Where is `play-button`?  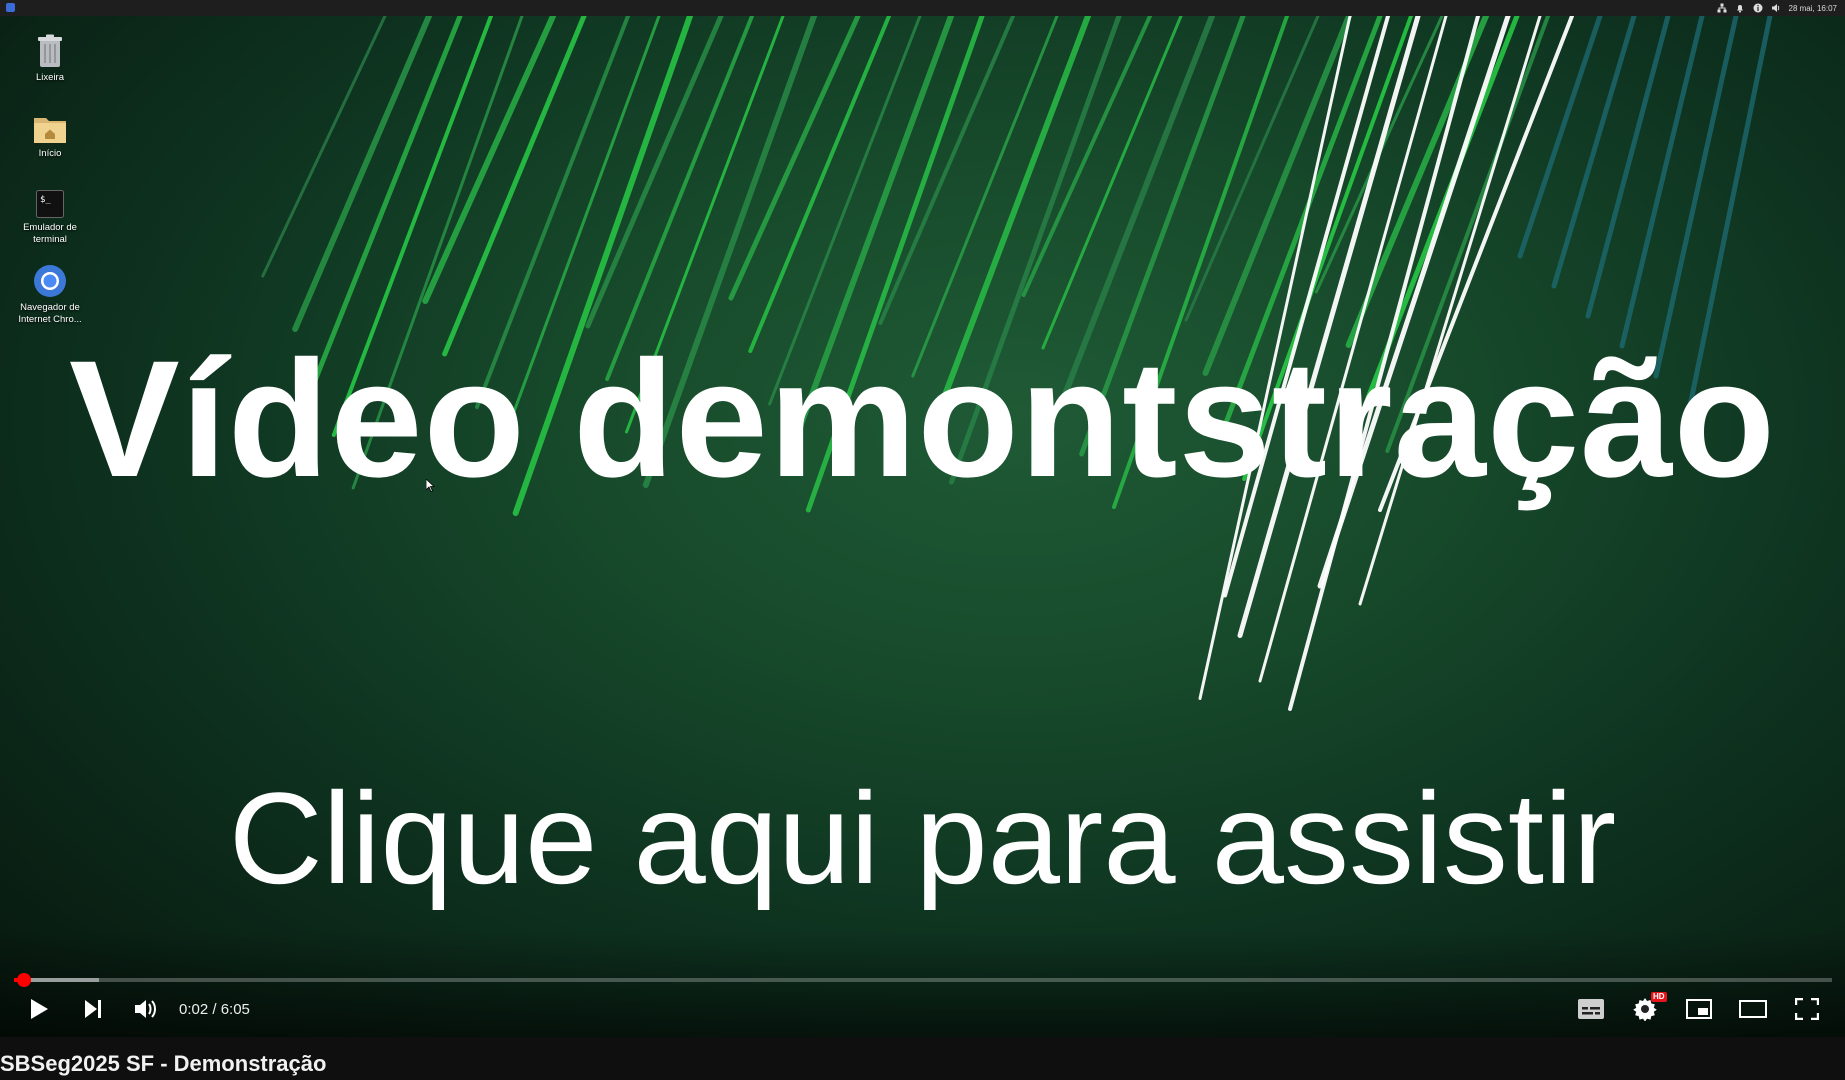 play-button is located at coordinates (39, 1009).